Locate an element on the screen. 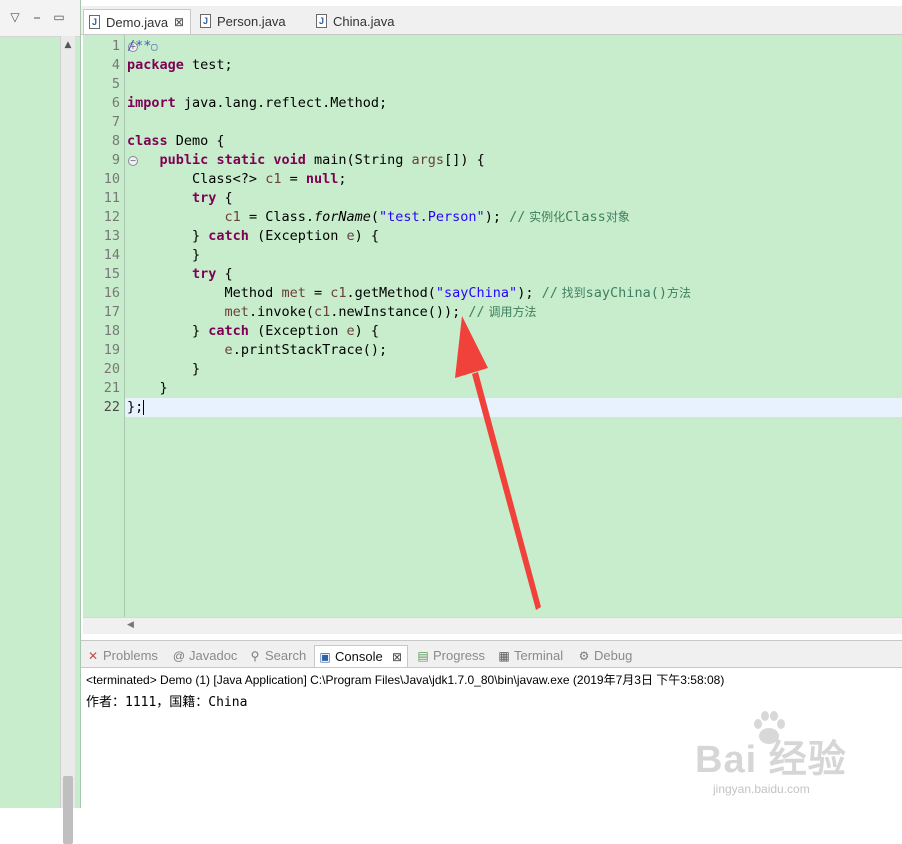 Image resolution: width=902 pixels, height=844 pixels. line-number: 22 is located at coordinates (111, 407).